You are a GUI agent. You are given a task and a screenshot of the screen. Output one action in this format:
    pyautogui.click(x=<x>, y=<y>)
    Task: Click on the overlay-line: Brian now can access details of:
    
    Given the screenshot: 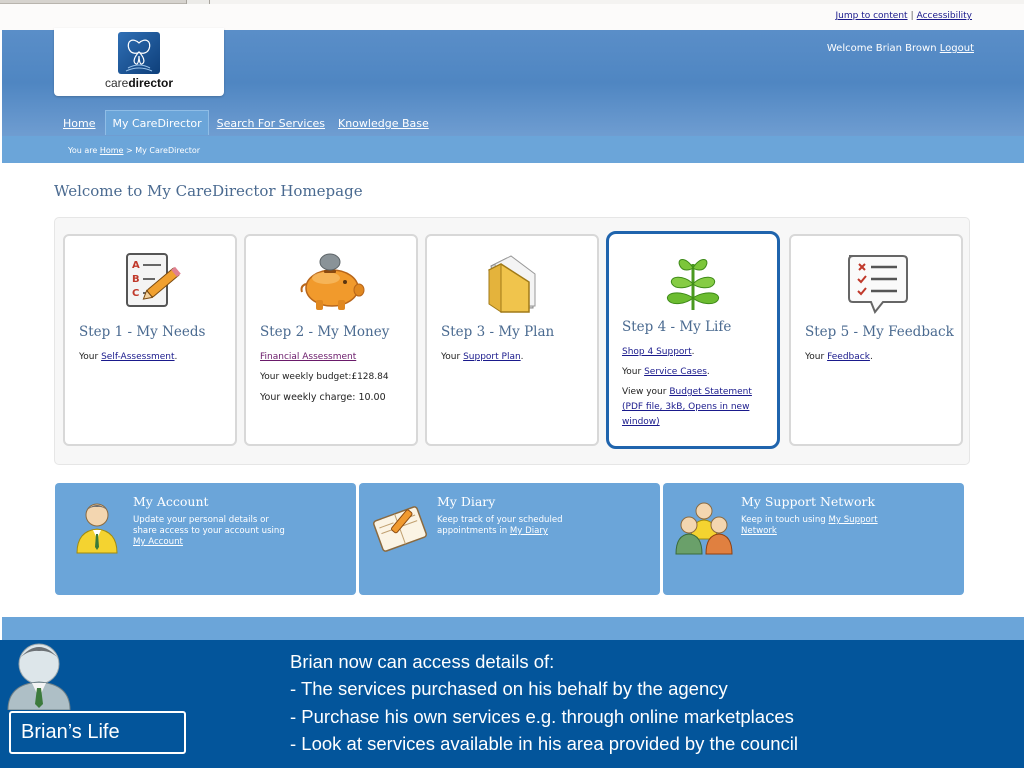 What is the action you would take?
    pyautogui.click(x=422, y=661)
    